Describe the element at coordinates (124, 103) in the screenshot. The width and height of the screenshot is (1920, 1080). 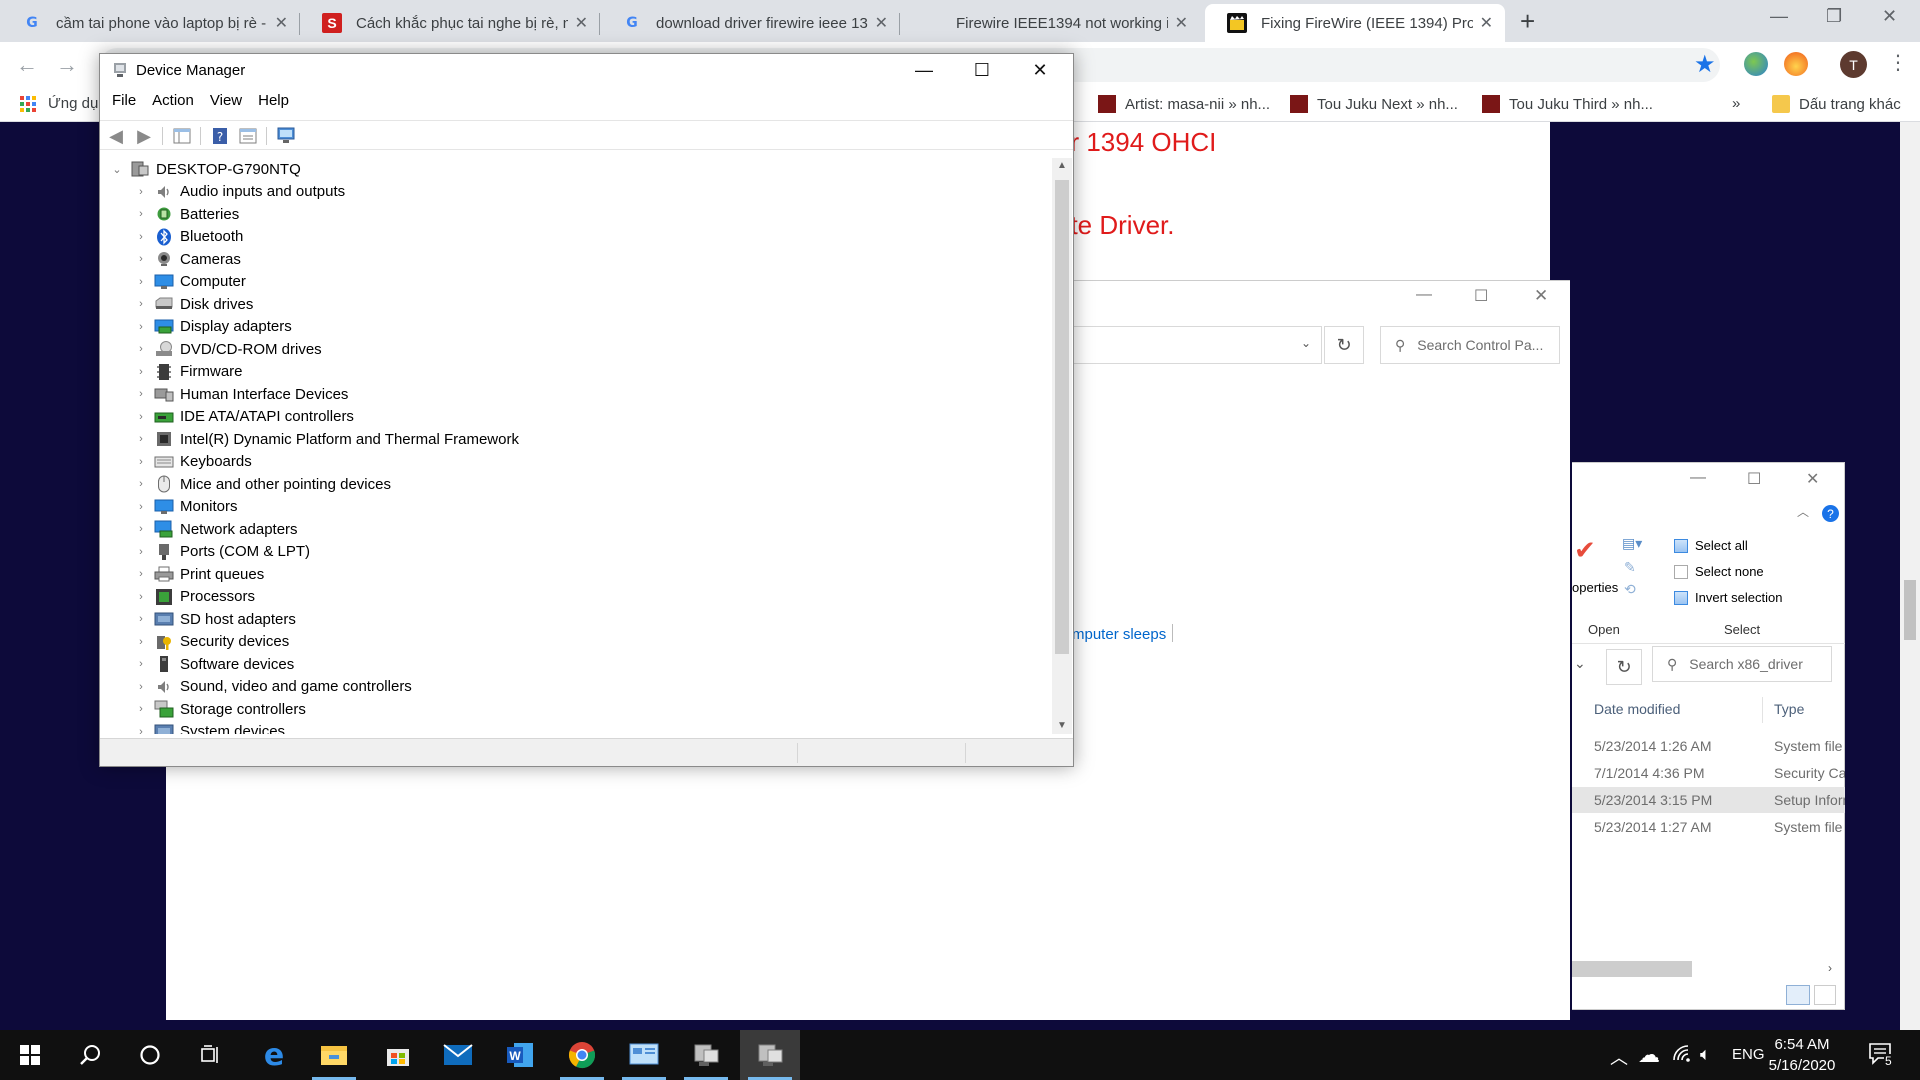
I see `menu-file: File` at that location.